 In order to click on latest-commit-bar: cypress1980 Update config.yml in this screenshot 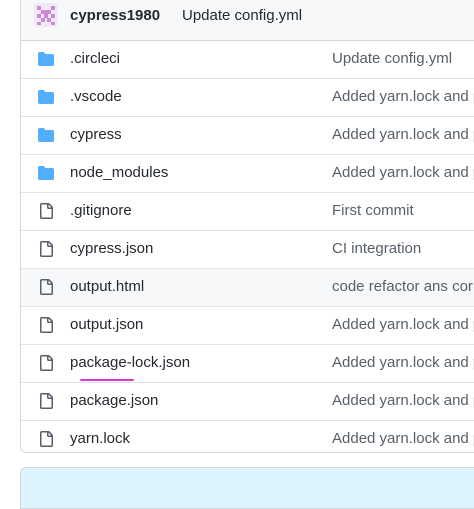, I will do `click(247, 20)`.